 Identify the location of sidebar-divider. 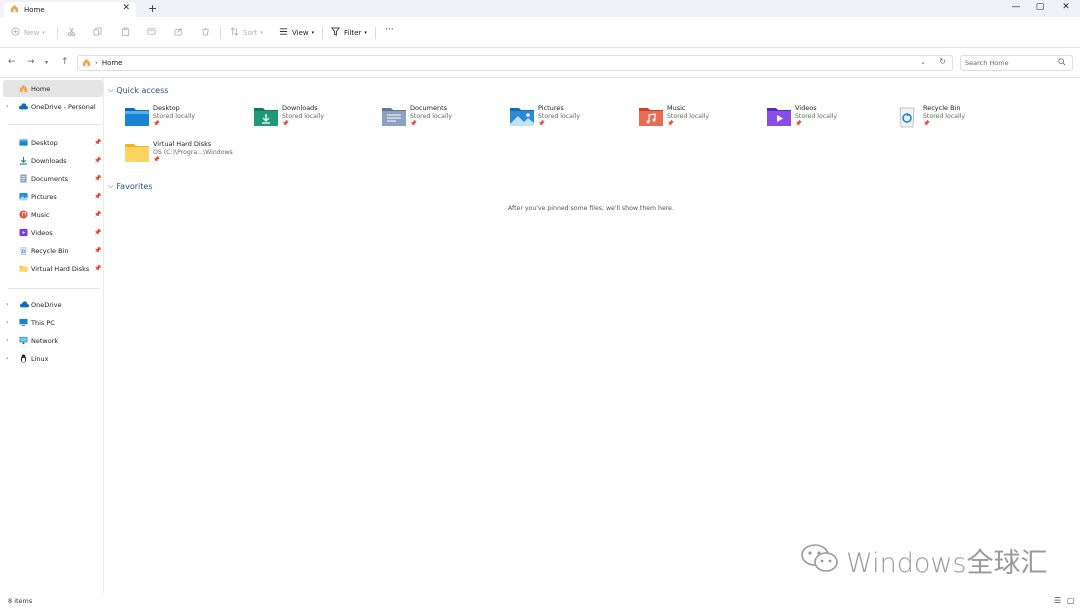
(54, 288).